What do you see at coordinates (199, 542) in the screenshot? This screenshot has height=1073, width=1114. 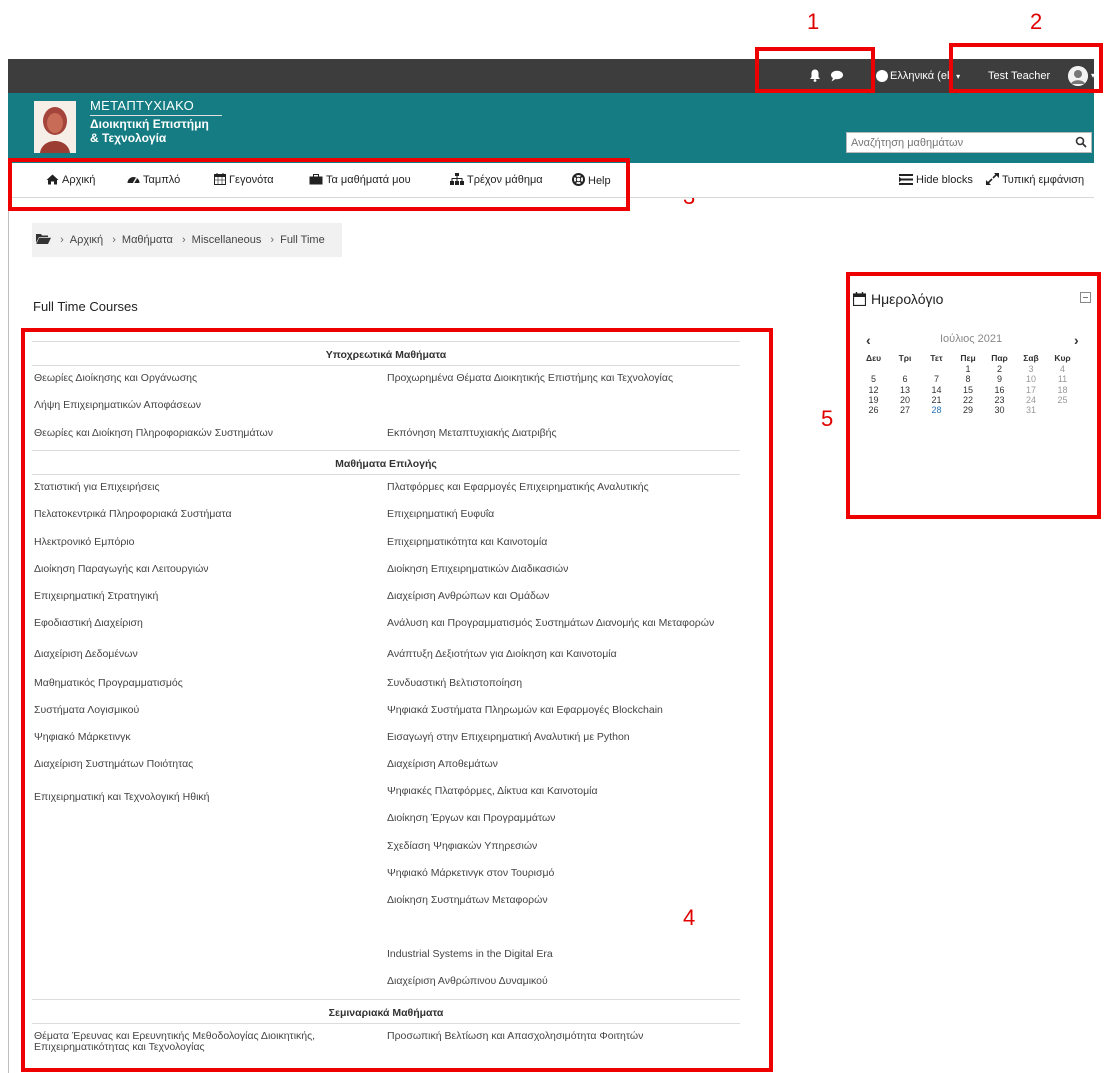 I see `course-link: Ηλεκτρονικό Εμπόριο` at bounding box center [199, 542].